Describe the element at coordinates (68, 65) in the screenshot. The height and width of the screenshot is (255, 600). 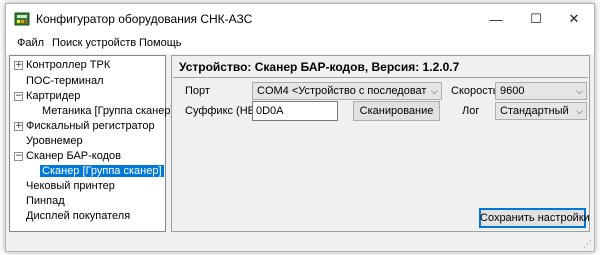
I see `tree-item-label: Контроллер ТРК` at that location.